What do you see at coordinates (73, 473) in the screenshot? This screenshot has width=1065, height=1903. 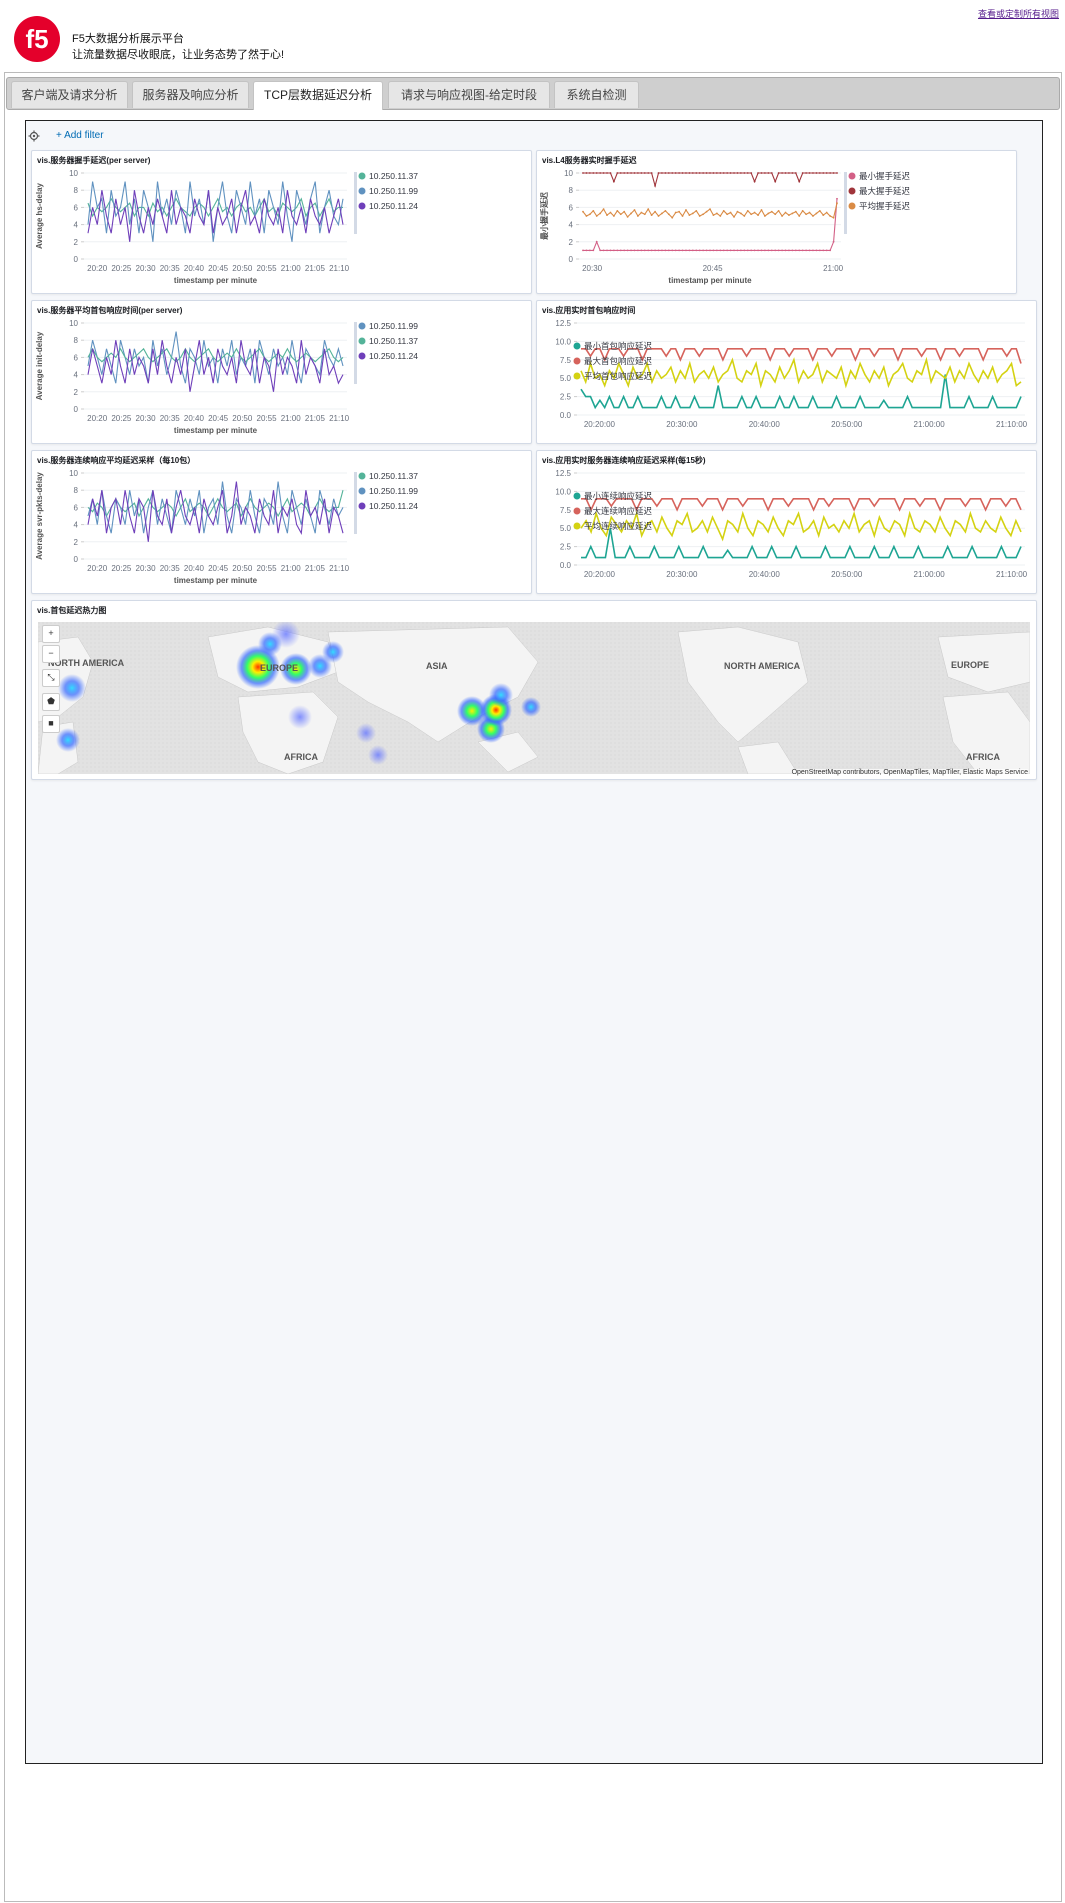 I see `y-tick-label: 10` at bounding box center [73, 473].